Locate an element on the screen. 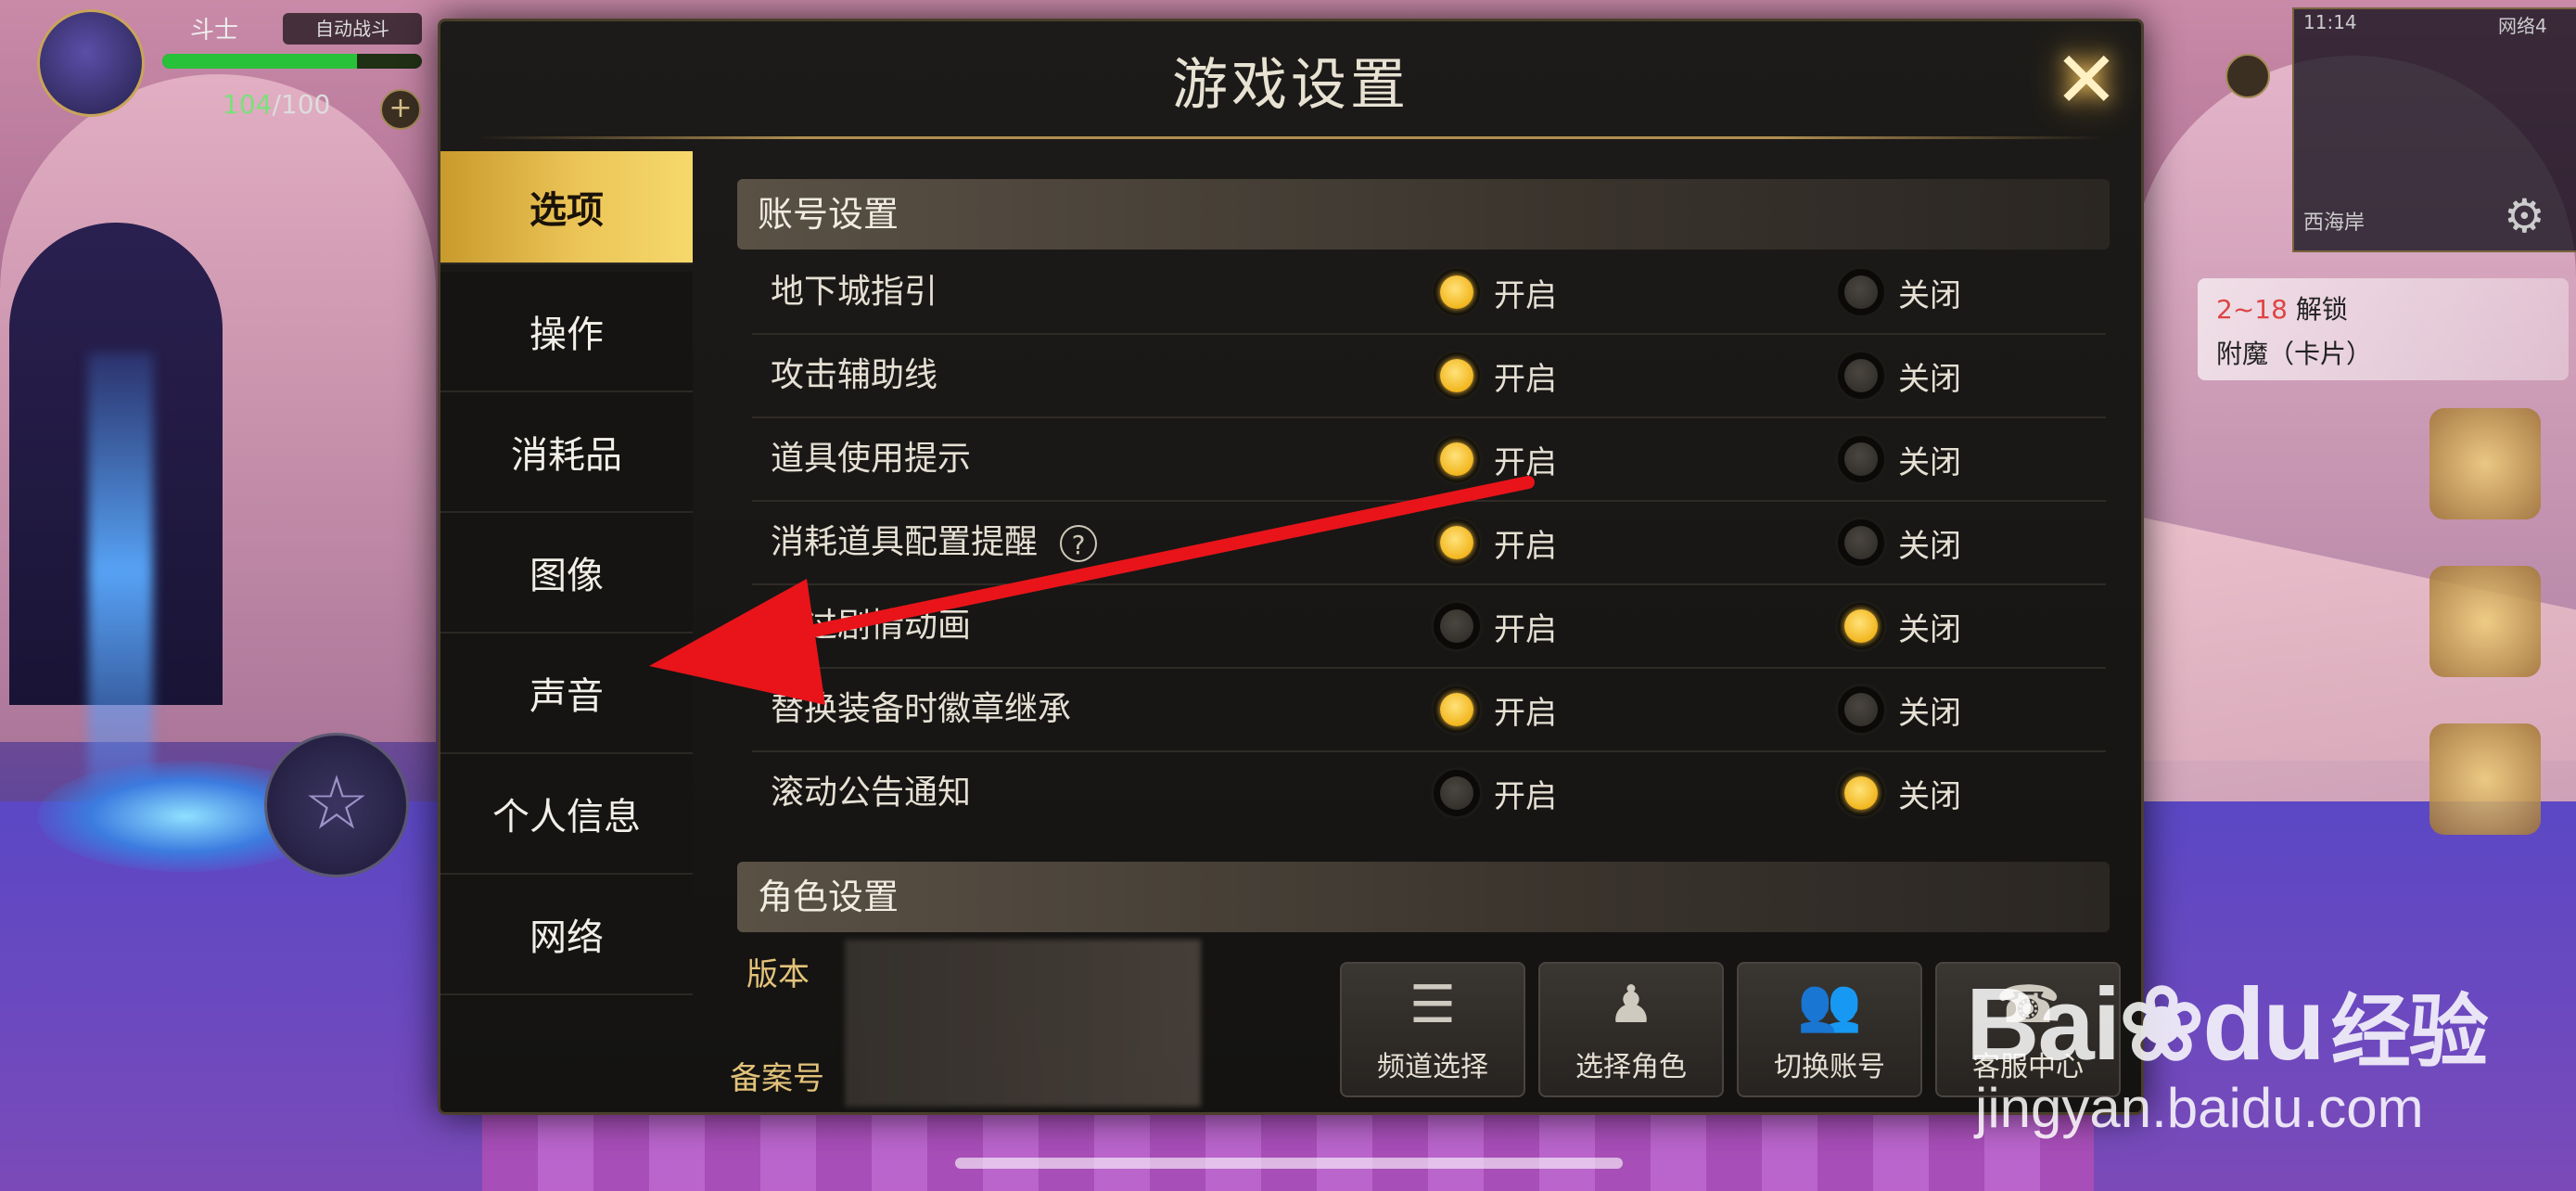  record-number-label: 备案号 is located at coordinates (777, 1078).